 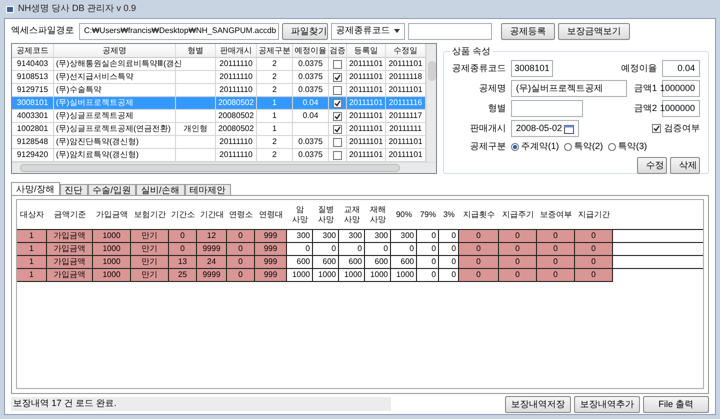 I want to click on view-amount-button: 보장금액보기, so click(x=594, y=31).